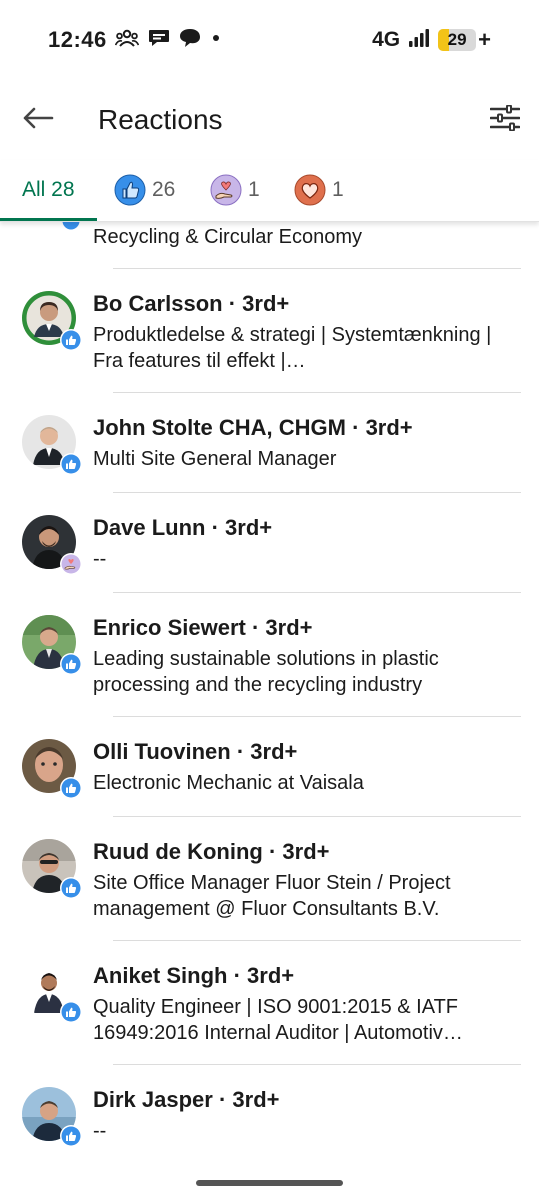  Describe the element at coordinates (153, 1099) in the screenshot. I see `person-name: Dirk Jasper` at that location.